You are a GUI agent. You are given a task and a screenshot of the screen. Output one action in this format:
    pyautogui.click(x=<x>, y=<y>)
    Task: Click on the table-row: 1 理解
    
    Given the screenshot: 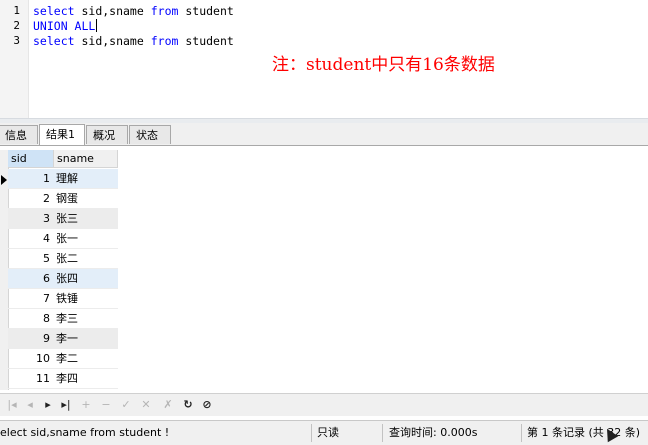 What is the action you would take?
    pyautogui.click(x=63, y=179)
    